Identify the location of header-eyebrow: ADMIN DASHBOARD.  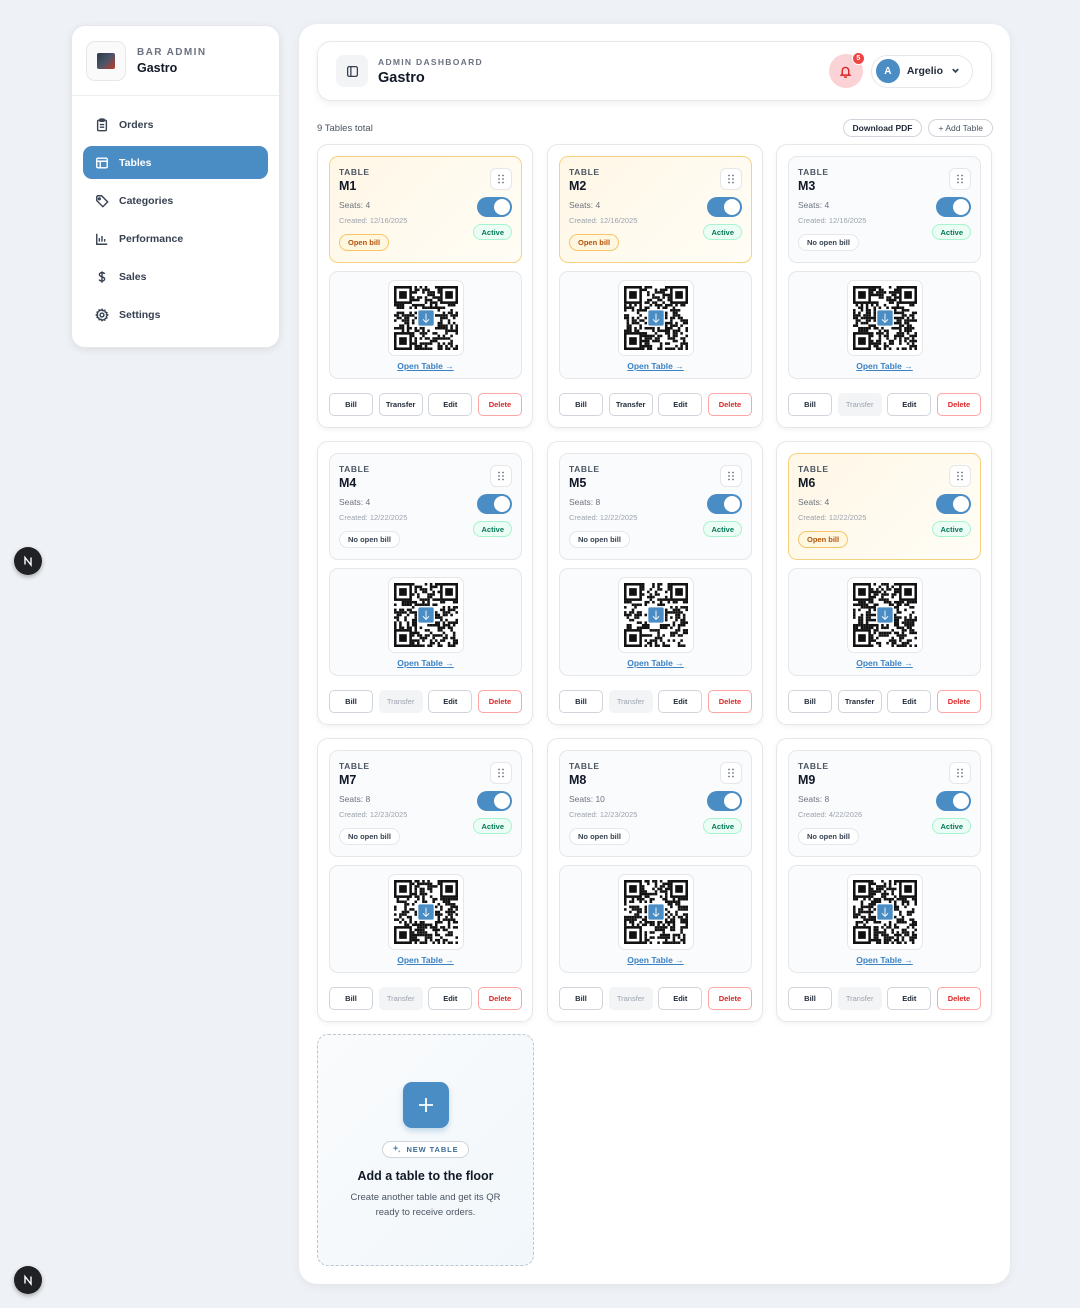
(430, 61).